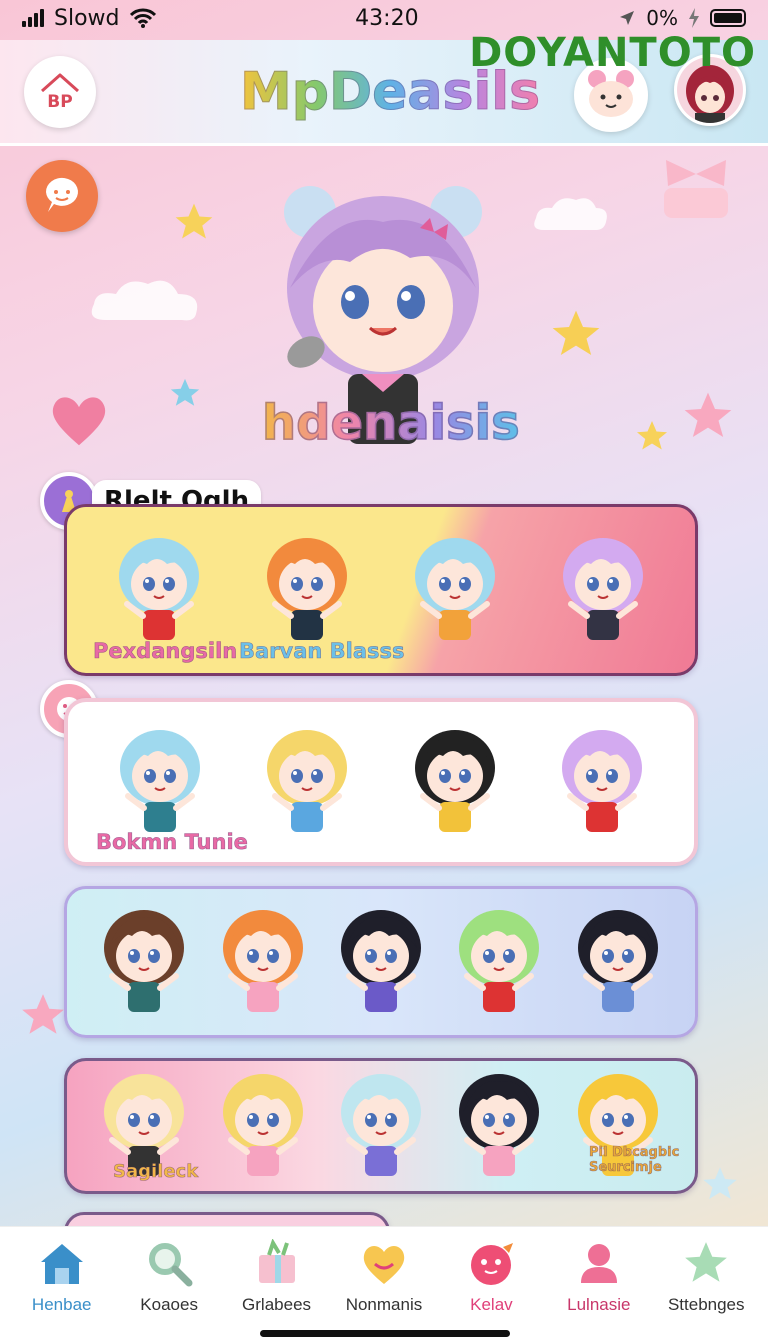  I want to click on nav-label: Nonmanis, so click(384, 1304).